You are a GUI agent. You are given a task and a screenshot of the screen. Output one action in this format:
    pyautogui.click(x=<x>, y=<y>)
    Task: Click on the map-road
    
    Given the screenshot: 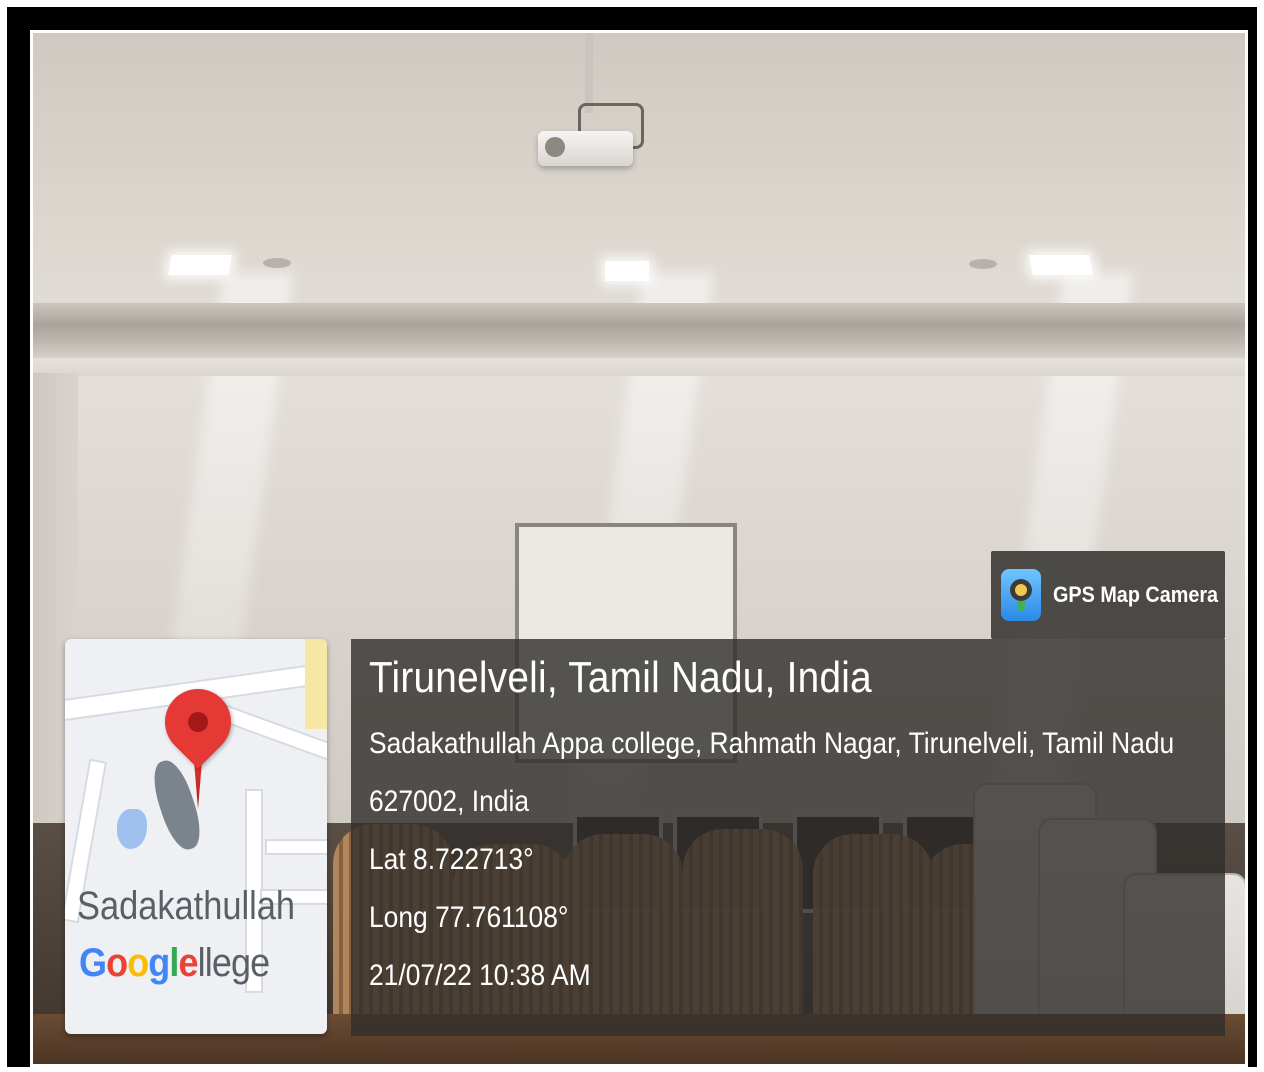 What is the action you would take?
    pyautogui.click(x=296, y=847)
    